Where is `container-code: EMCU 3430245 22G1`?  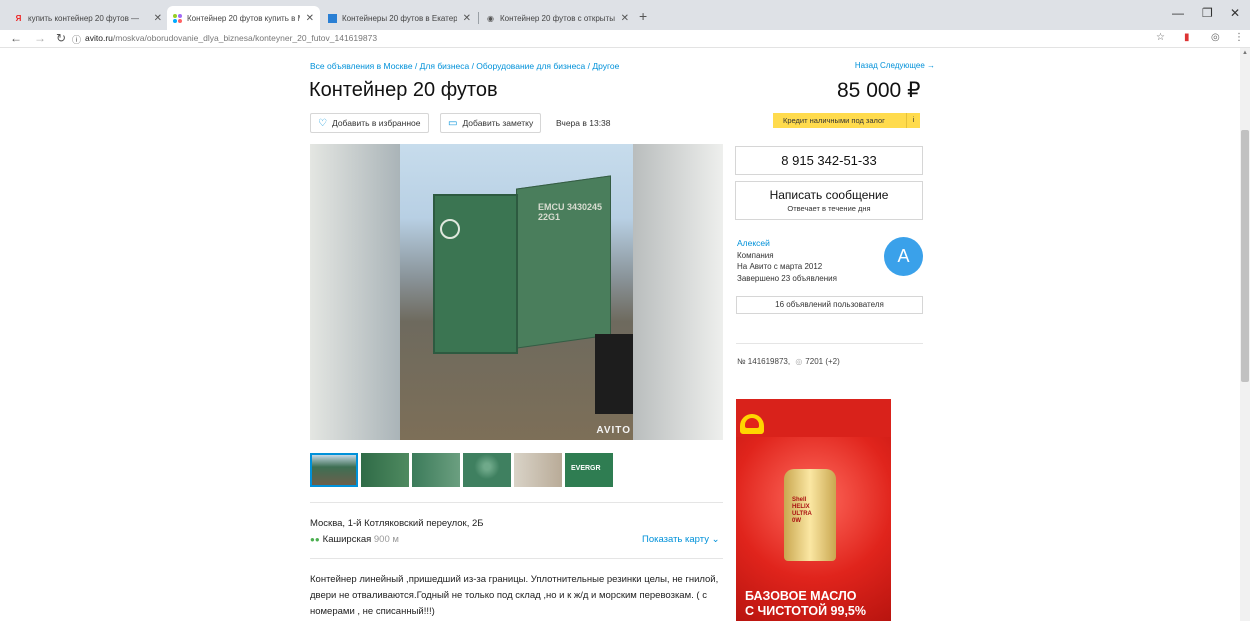
container-code: EMCU 3430245 22G1 is located at coordinates (570, 212).